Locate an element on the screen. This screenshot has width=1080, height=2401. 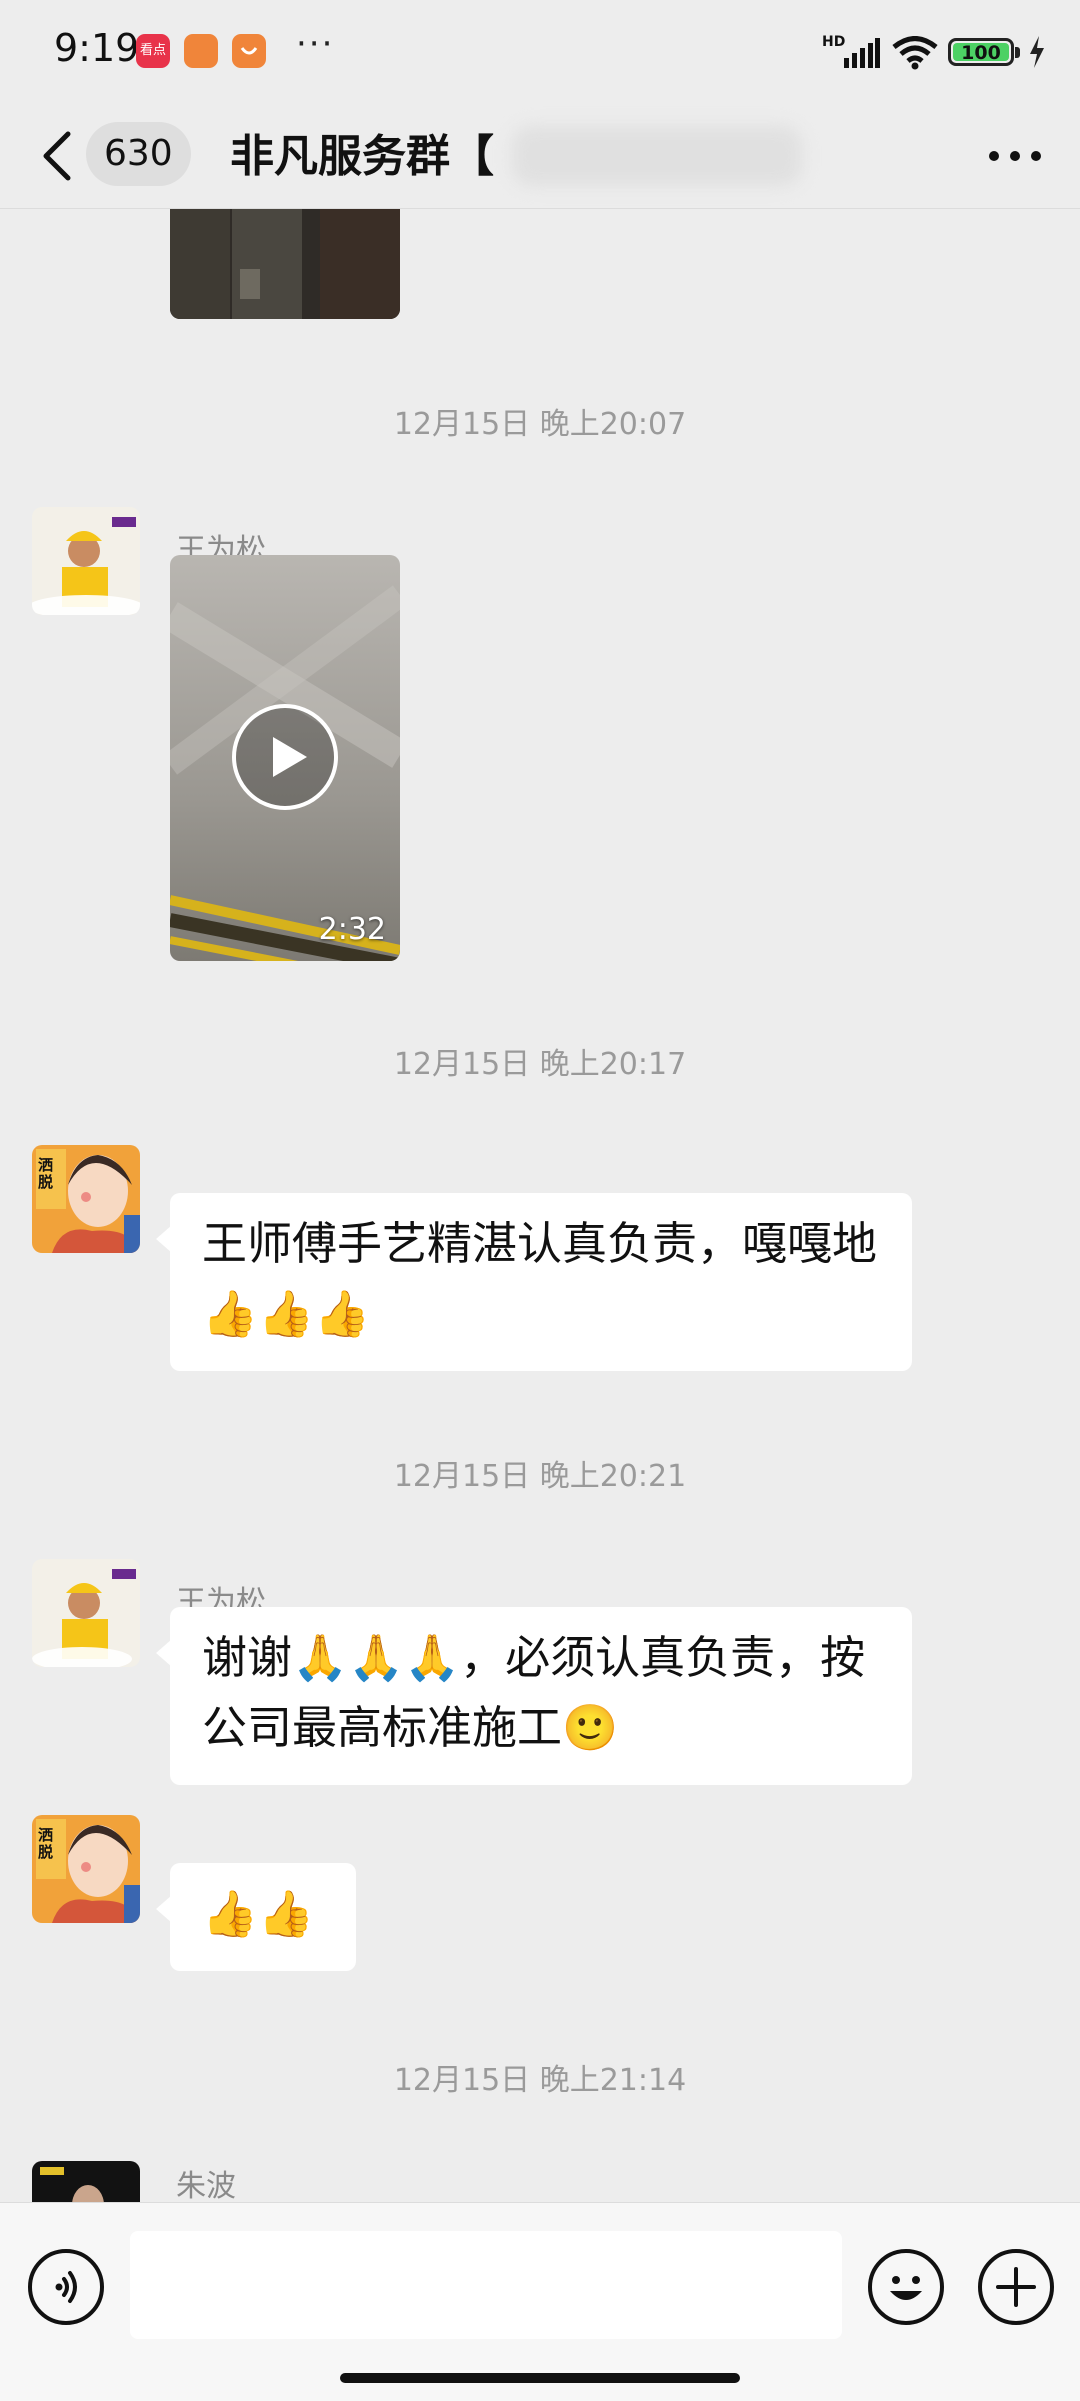
timestamp: 12月15日 晚上20:17 is located at coordinates (540, 1064).